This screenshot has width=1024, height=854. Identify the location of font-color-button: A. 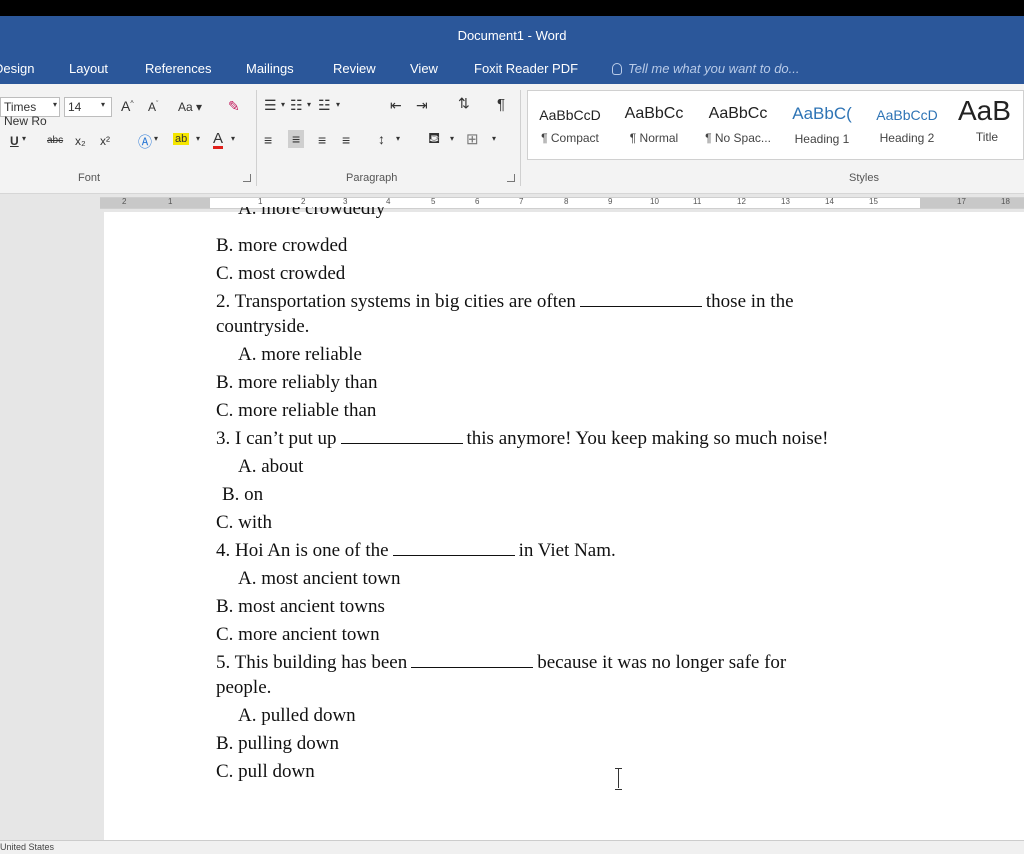
(218, 140).